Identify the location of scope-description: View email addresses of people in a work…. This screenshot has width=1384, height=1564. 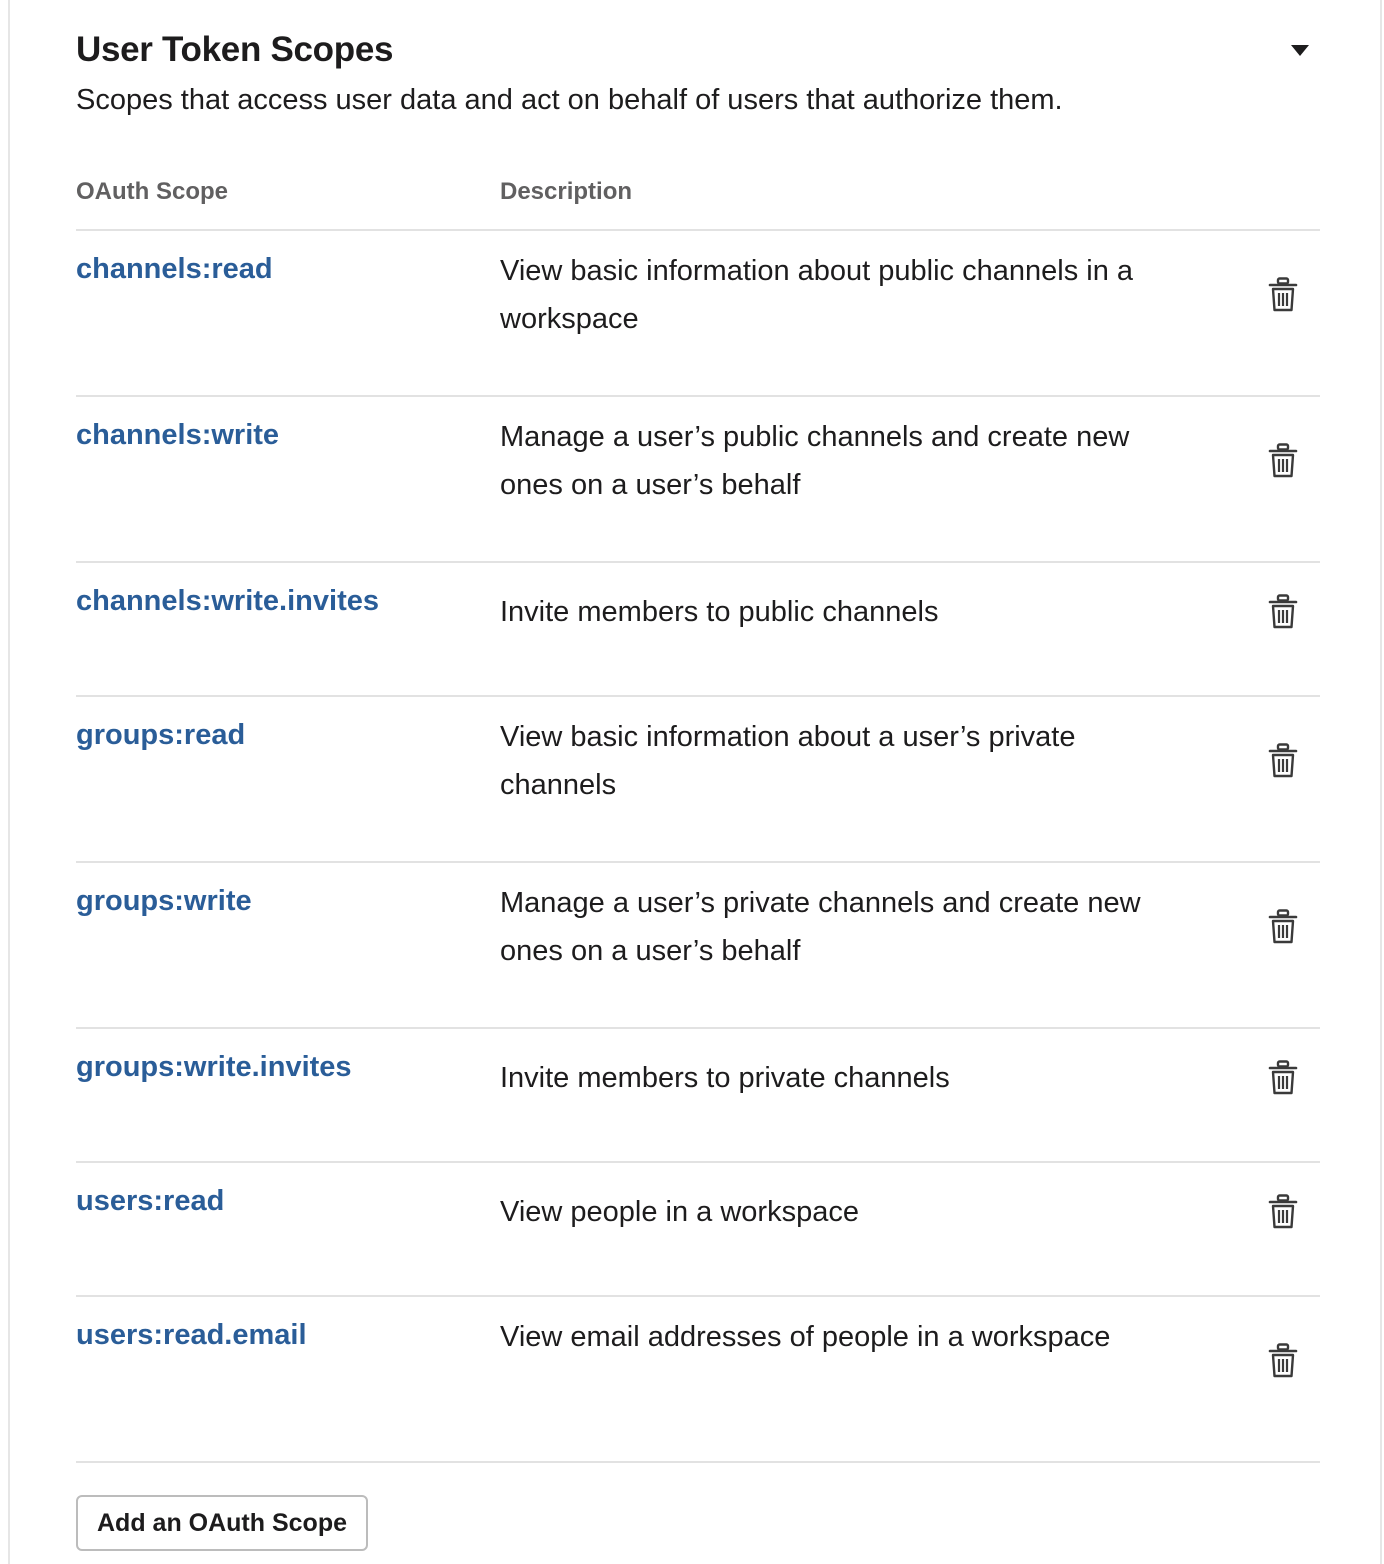
(805, 1337).